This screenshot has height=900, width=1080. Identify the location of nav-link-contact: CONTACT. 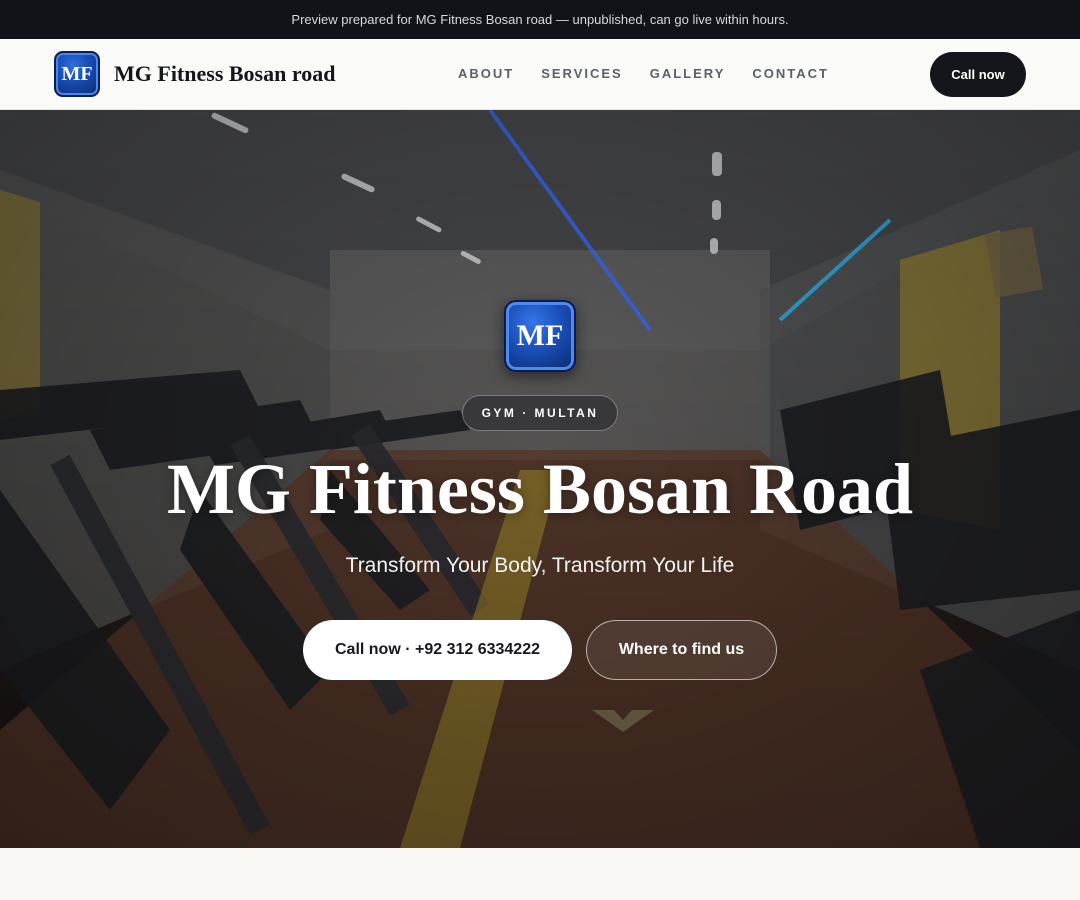
(790, 73).